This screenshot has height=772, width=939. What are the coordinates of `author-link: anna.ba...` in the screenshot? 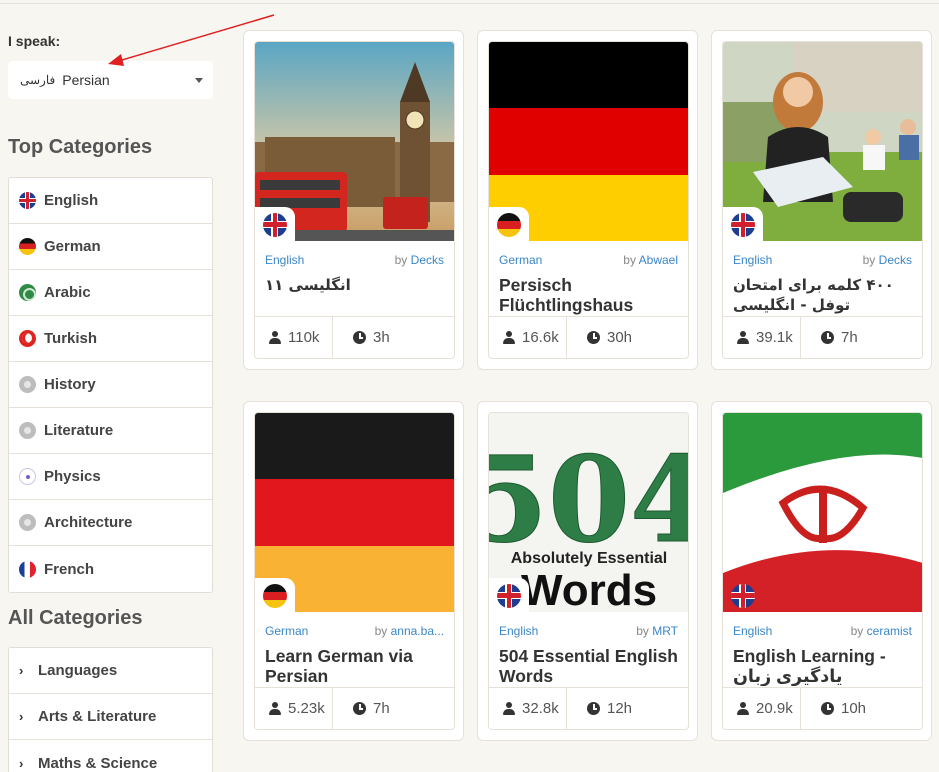 It's located at (417, 631).